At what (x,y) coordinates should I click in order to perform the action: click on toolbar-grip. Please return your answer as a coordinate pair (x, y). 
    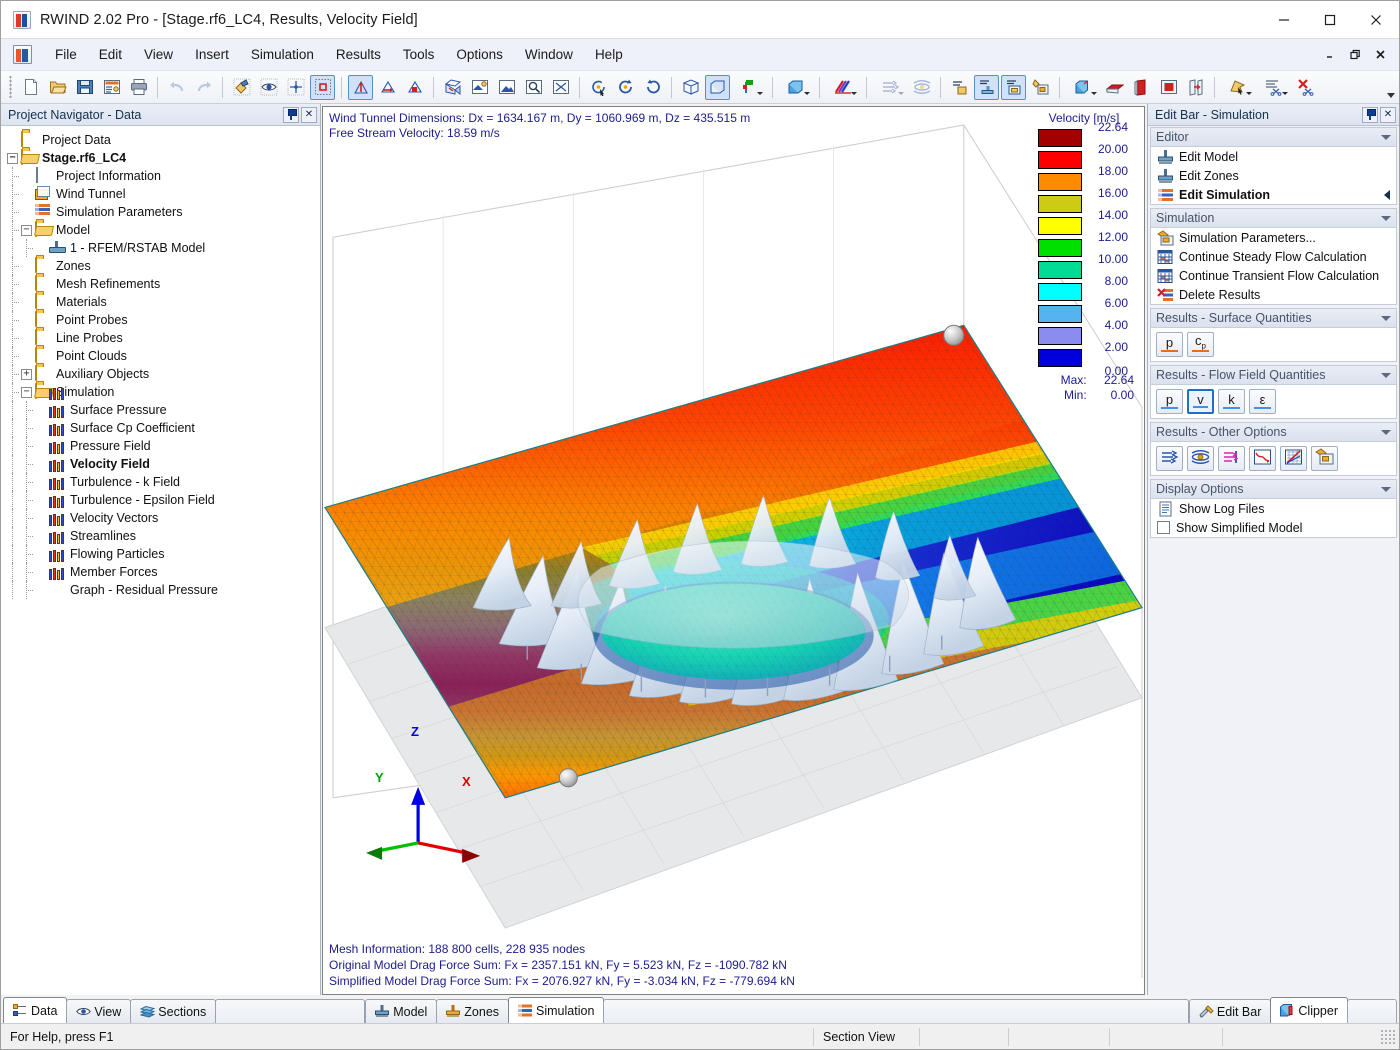
    Looking at the image, I should click on (11, 87).